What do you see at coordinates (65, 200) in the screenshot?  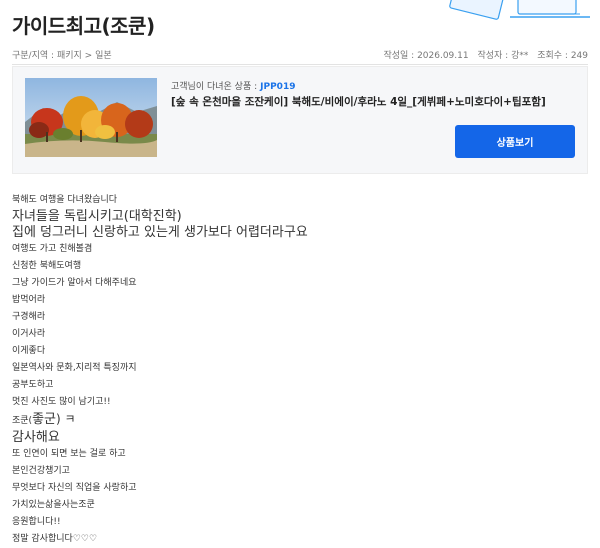 I see `review-line: 북해도 여행을 다녀왔습니다` at bounding box center [65, 200].